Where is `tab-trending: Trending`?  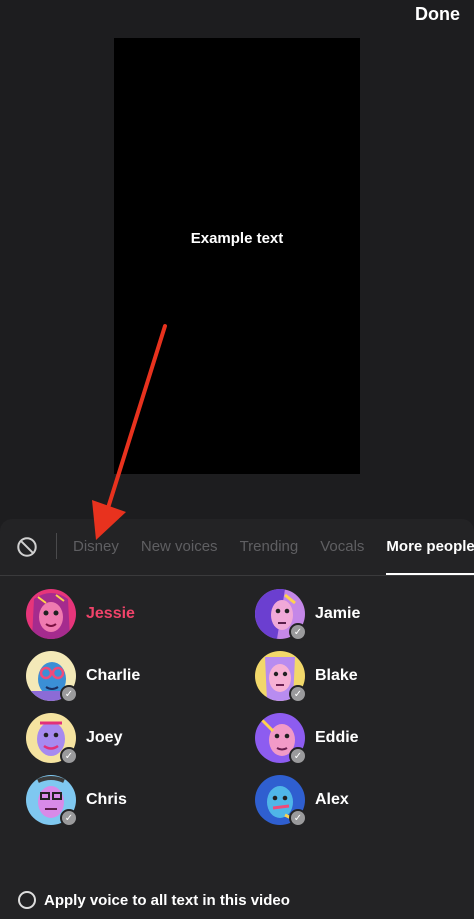
tab-trending: Trending is located at coordinates (269, 547).